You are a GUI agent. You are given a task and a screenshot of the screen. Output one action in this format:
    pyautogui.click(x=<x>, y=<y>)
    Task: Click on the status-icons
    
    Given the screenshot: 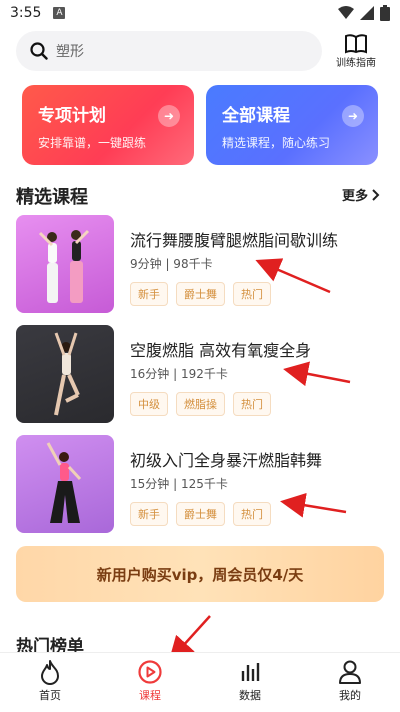 What is the action you would take?
    pyautogui.click(x=364, y=13)
    